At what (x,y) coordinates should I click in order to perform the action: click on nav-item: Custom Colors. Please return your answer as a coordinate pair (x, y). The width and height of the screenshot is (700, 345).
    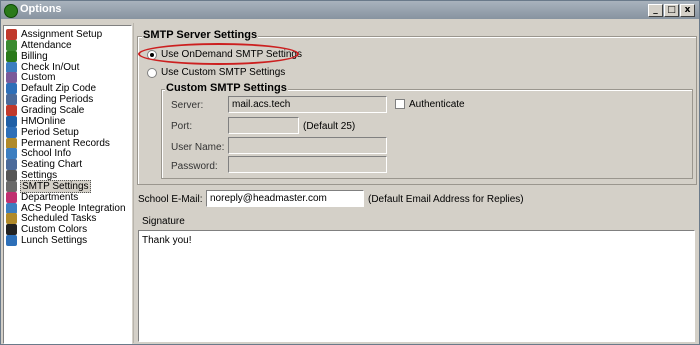
    Looking at the image, I should click on (47, 230).